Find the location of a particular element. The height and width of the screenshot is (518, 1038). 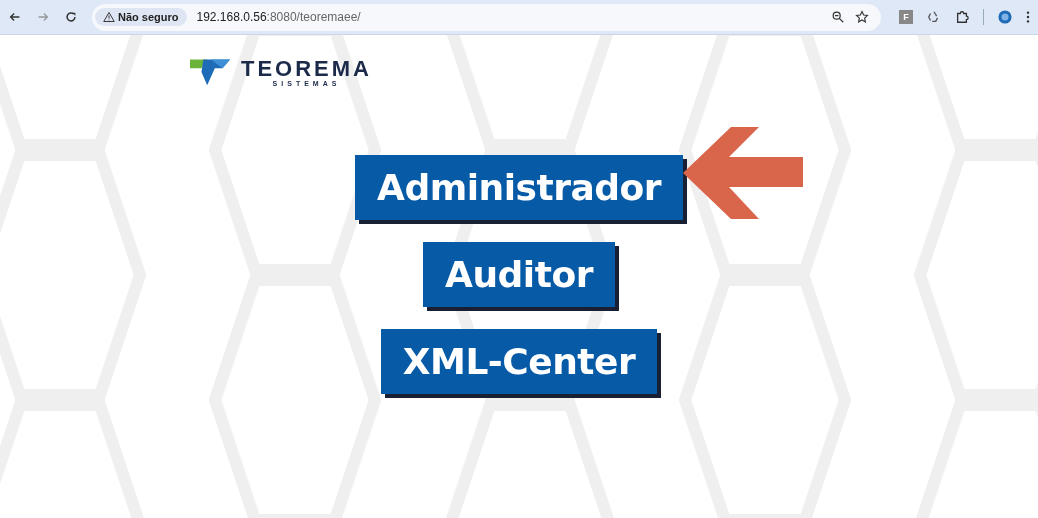

logo-icon is located at coordinates (211, 72).